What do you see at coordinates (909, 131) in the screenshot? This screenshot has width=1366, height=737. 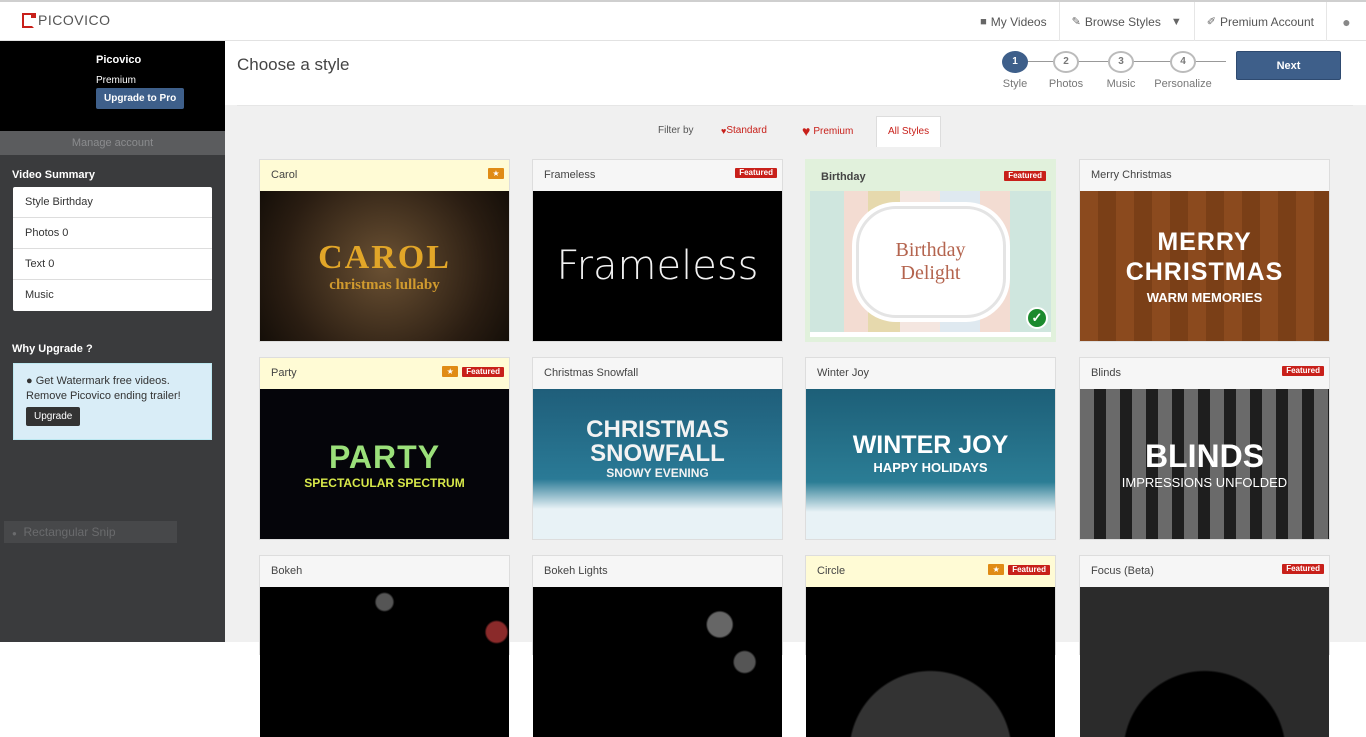 I see `filter-all-styles: All Styles` at bounding box center [909, 131].